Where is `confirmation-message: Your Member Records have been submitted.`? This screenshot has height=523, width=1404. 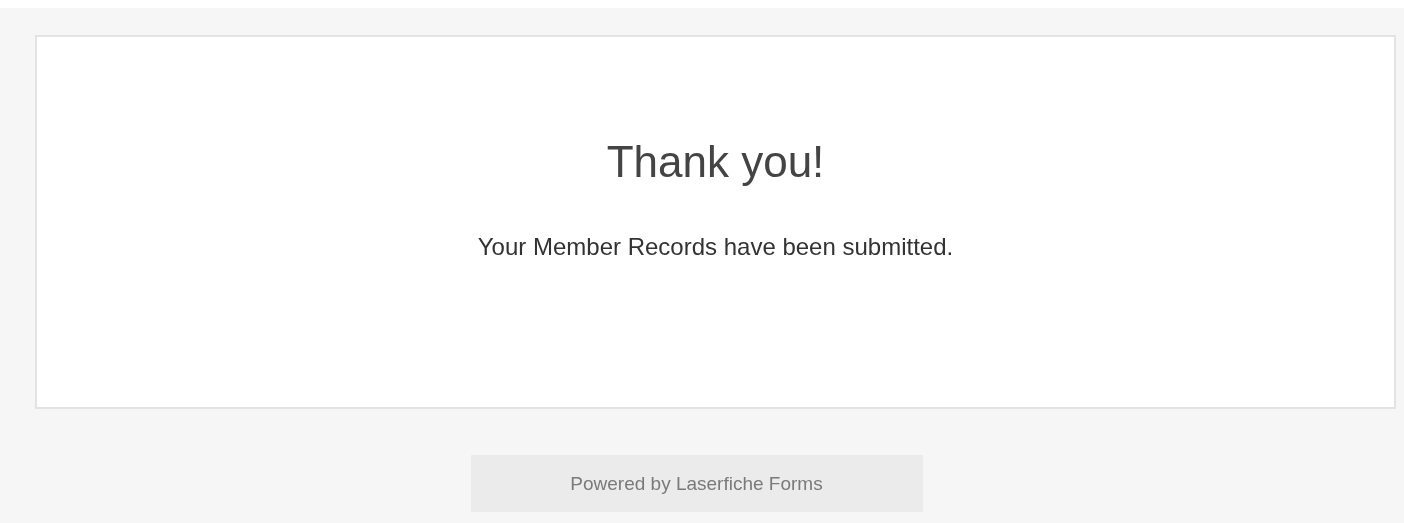
confirmation-message: Your Member Records have been submitted. is located at coordinates (715, 247).